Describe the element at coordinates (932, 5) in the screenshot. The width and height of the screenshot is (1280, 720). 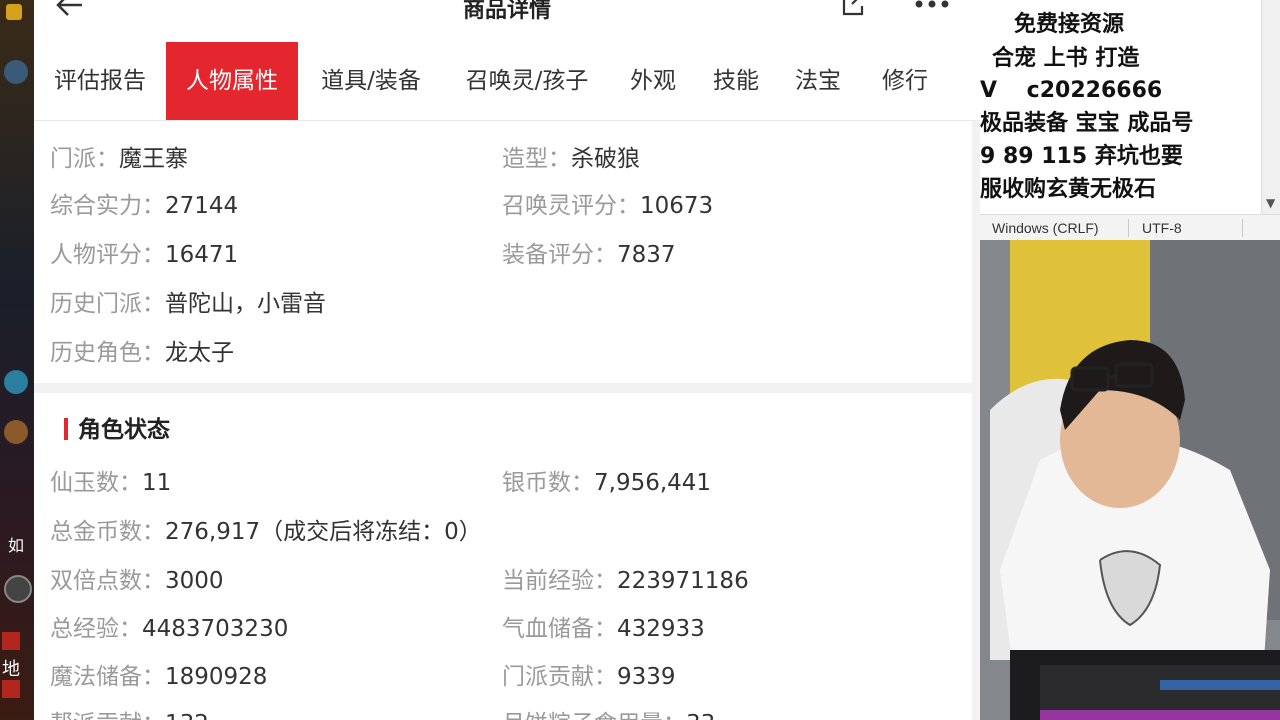
I see `more-dots-icon` at that location.